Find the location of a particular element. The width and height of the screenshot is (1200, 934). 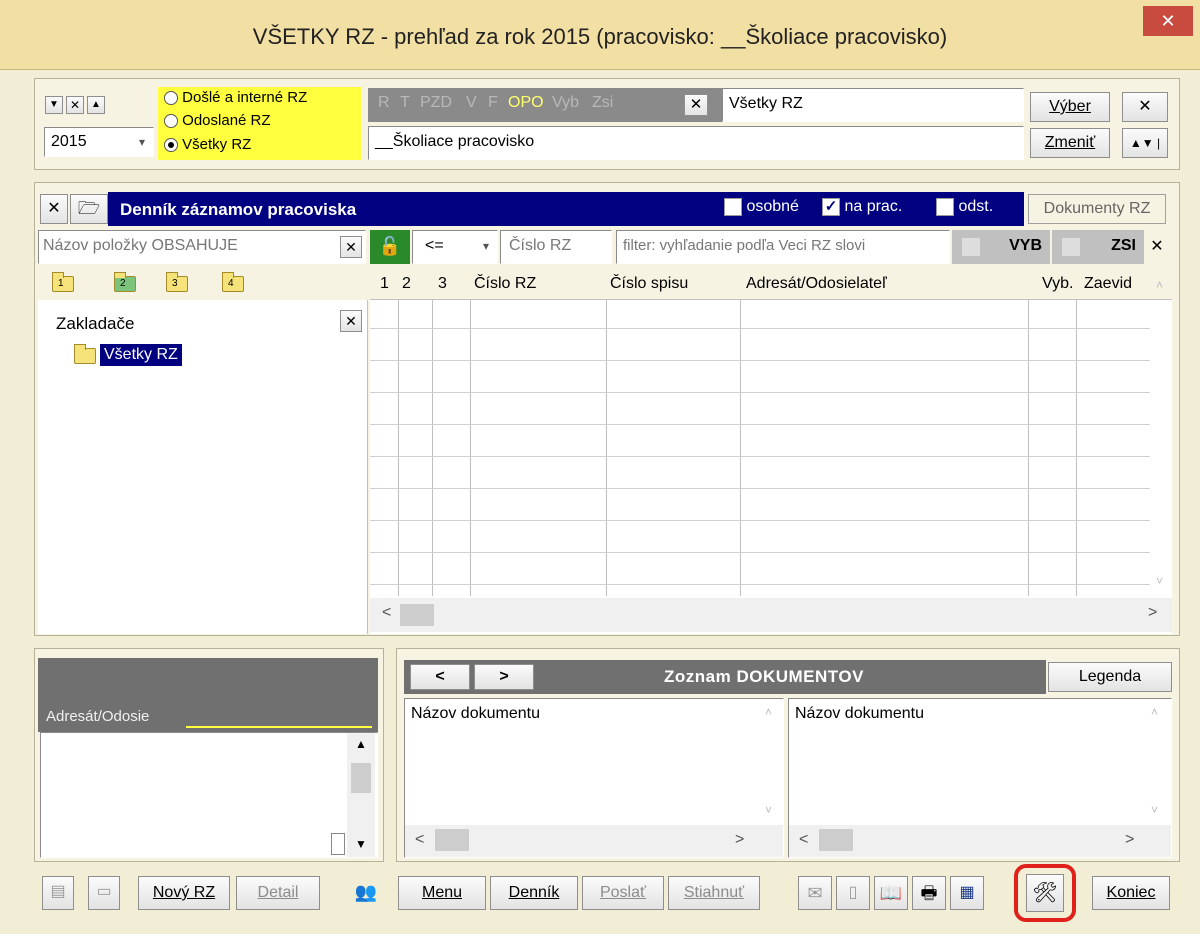

flag-r: R is located at coordinates (384, 103).